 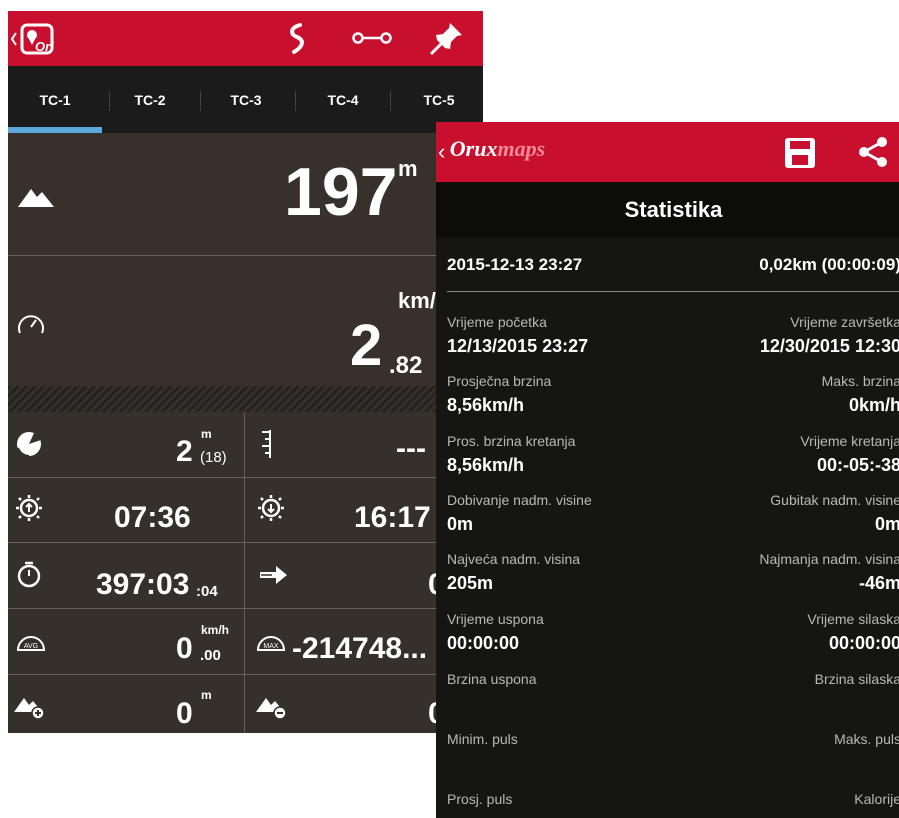 What do you see at coordinates (514, 559) in the screenshot?
I see `stat-label: Najveća nadm. visina` at bounding box center [514, 559].